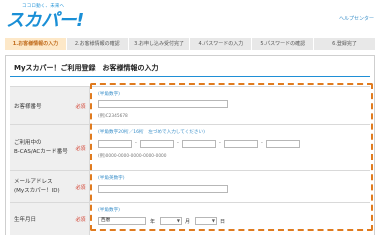 The height and width of the screenshot is (240, 380). Describe the element at coordinates (163, 189) in the screenshot. I see `email-input` at that location.